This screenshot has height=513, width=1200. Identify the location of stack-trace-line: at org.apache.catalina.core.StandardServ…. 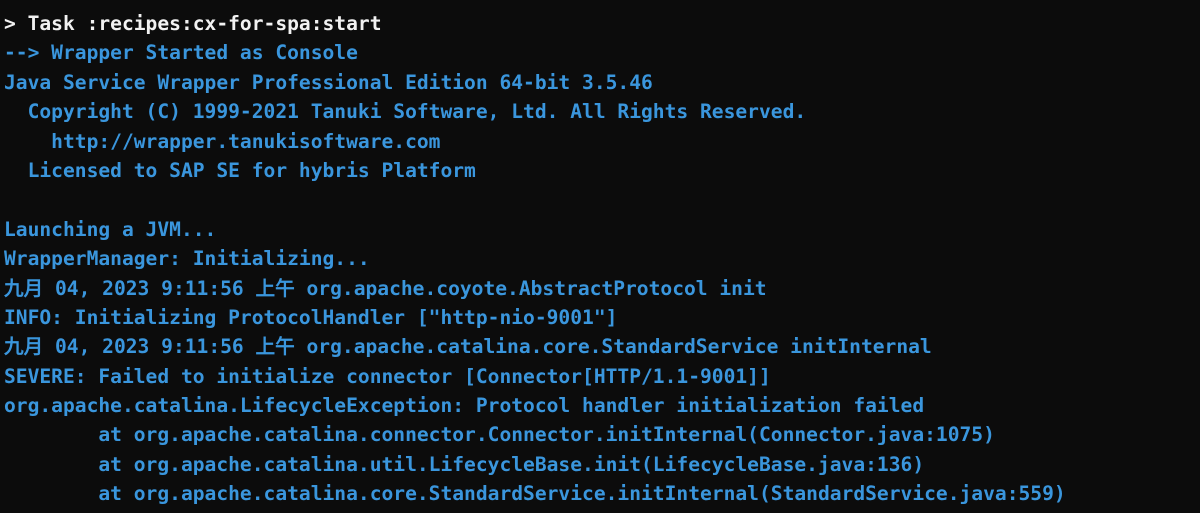
(535, 494).